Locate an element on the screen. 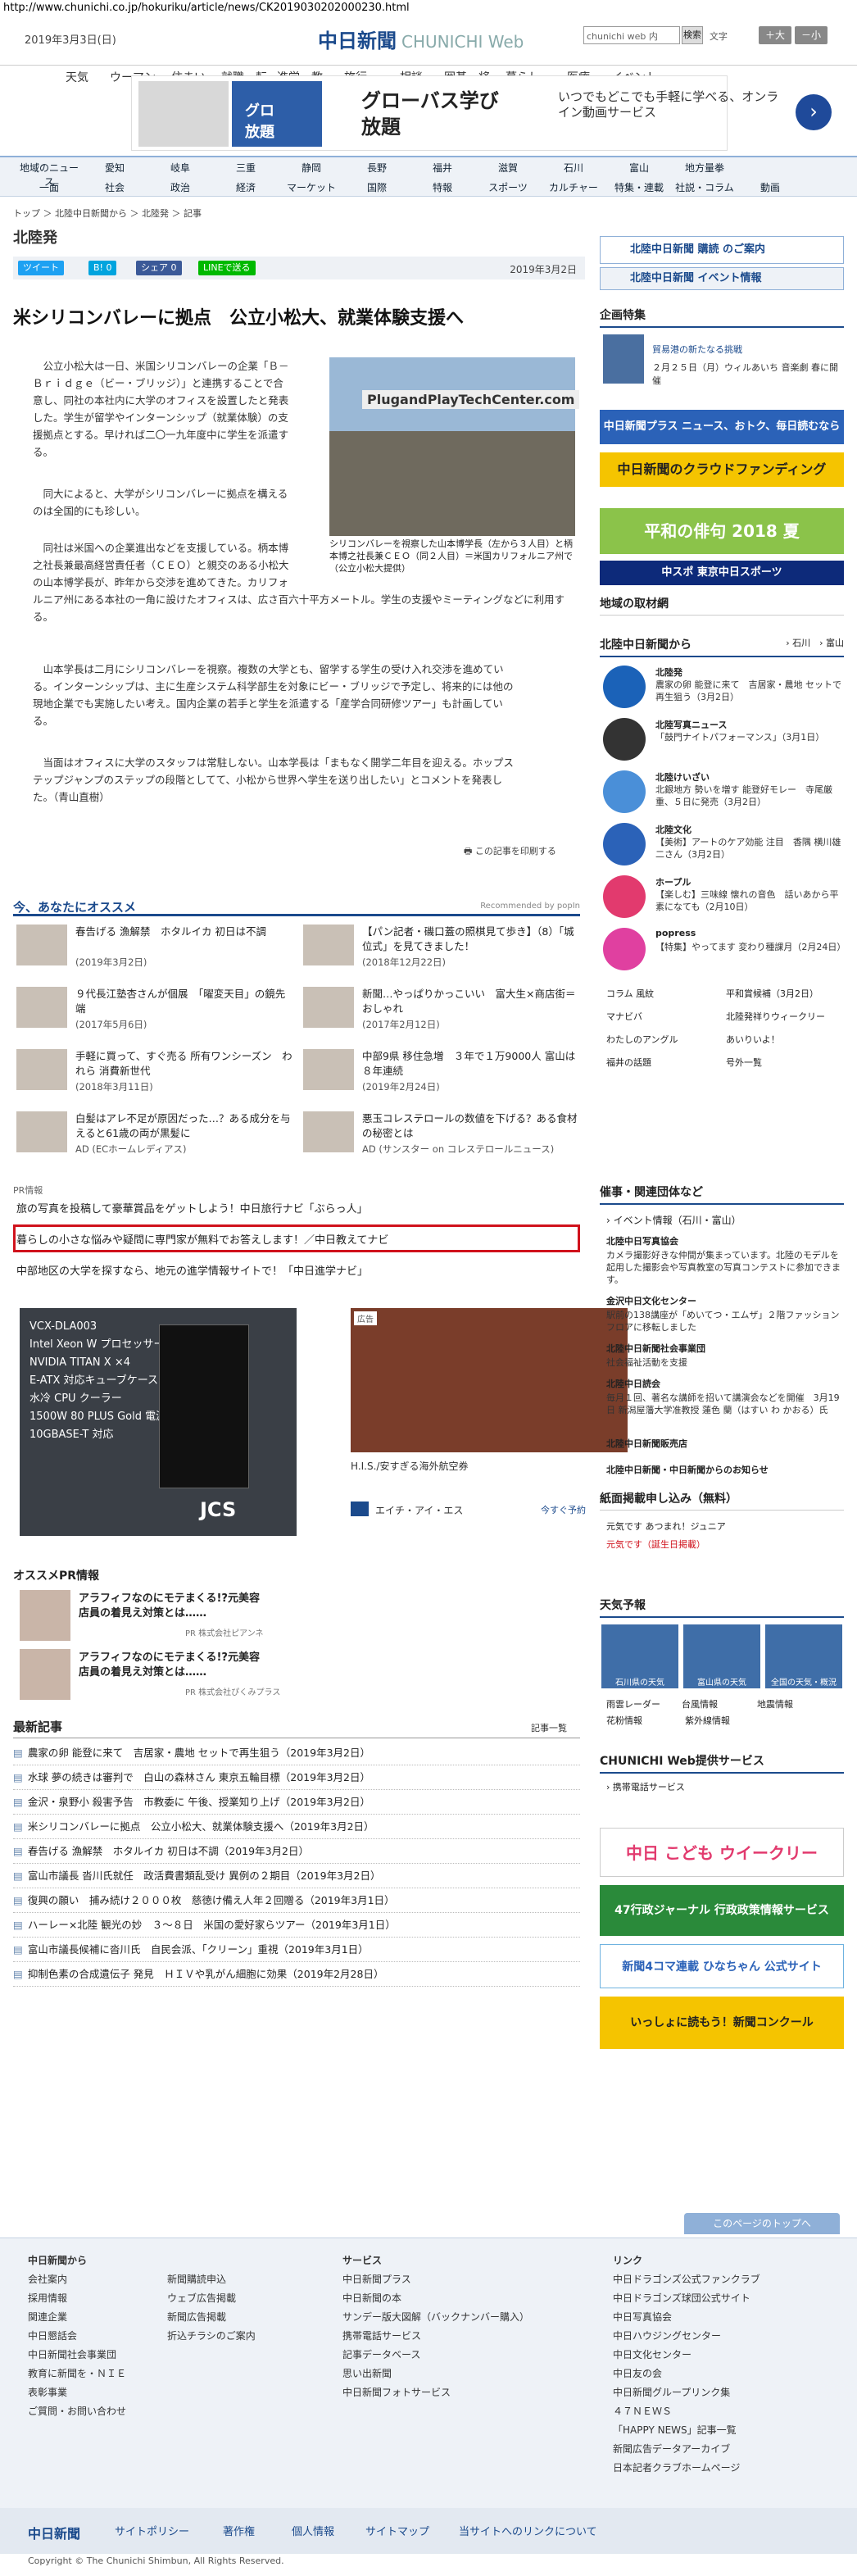  search-input: chunichi web 内 is located at coordinates (631, 35).